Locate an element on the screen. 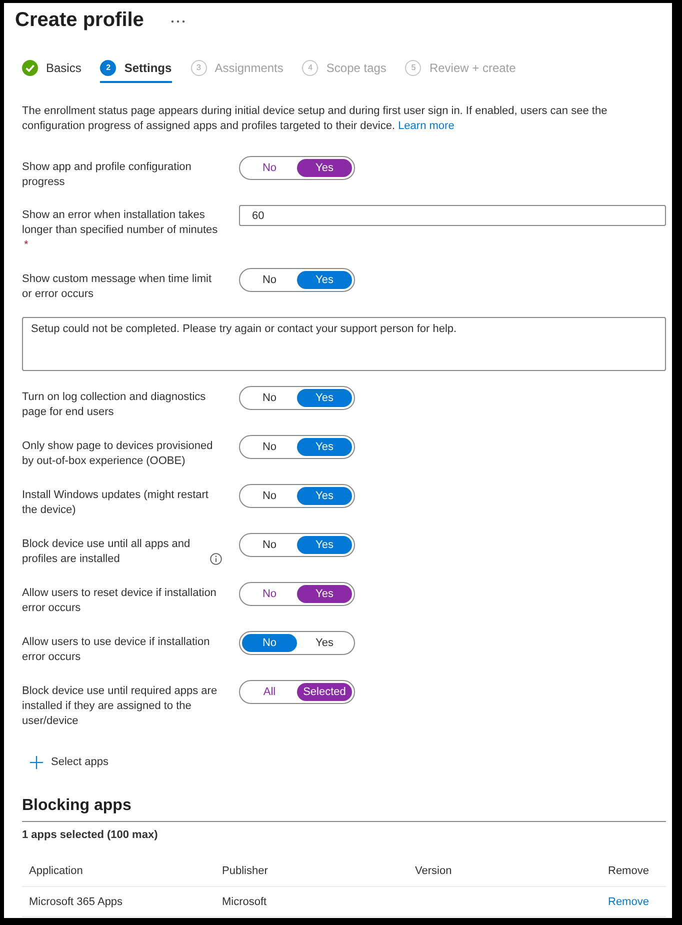  selection-summary: 1 apps selected (100 max) is located at coordinates (90, 835).